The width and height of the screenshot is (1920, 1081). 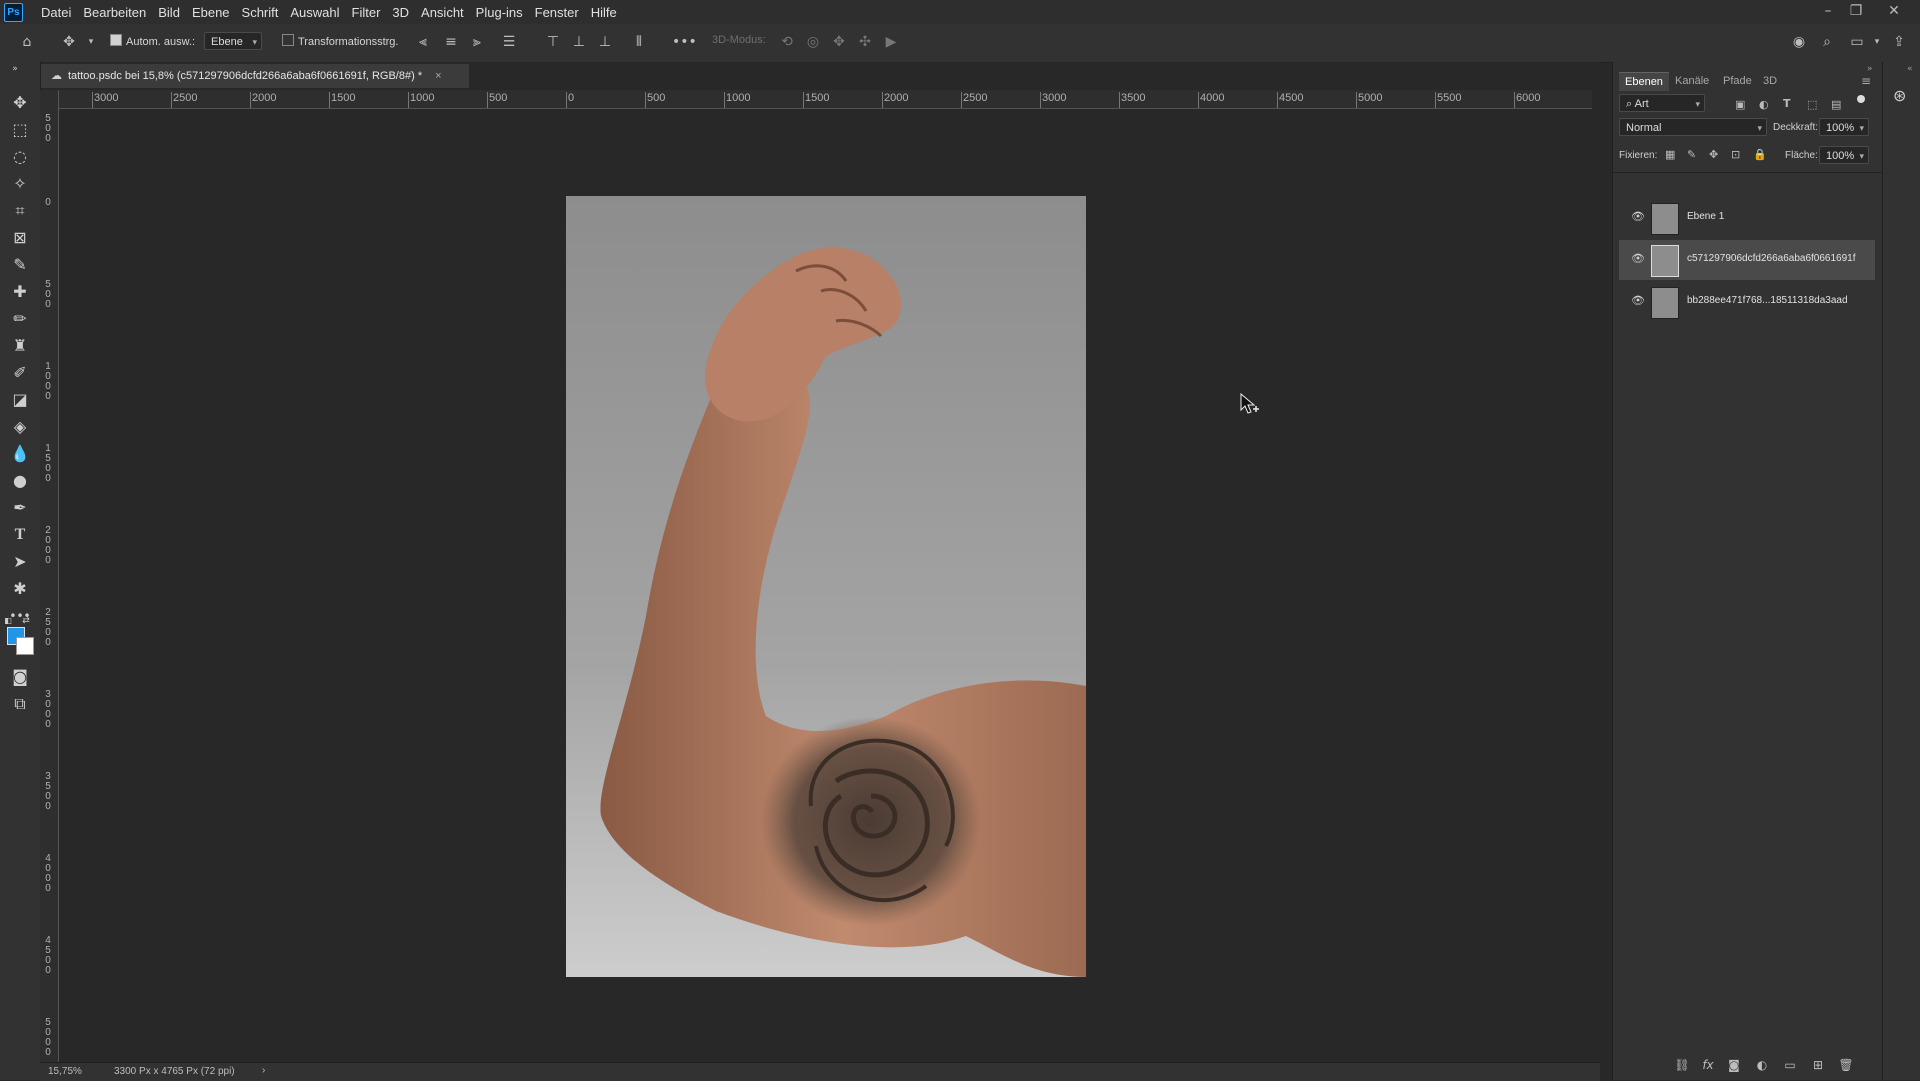 What do you see at coordinates (25, 646) in the screenshot?
I see `background-color-swatch` at bounding box center [25, 646].